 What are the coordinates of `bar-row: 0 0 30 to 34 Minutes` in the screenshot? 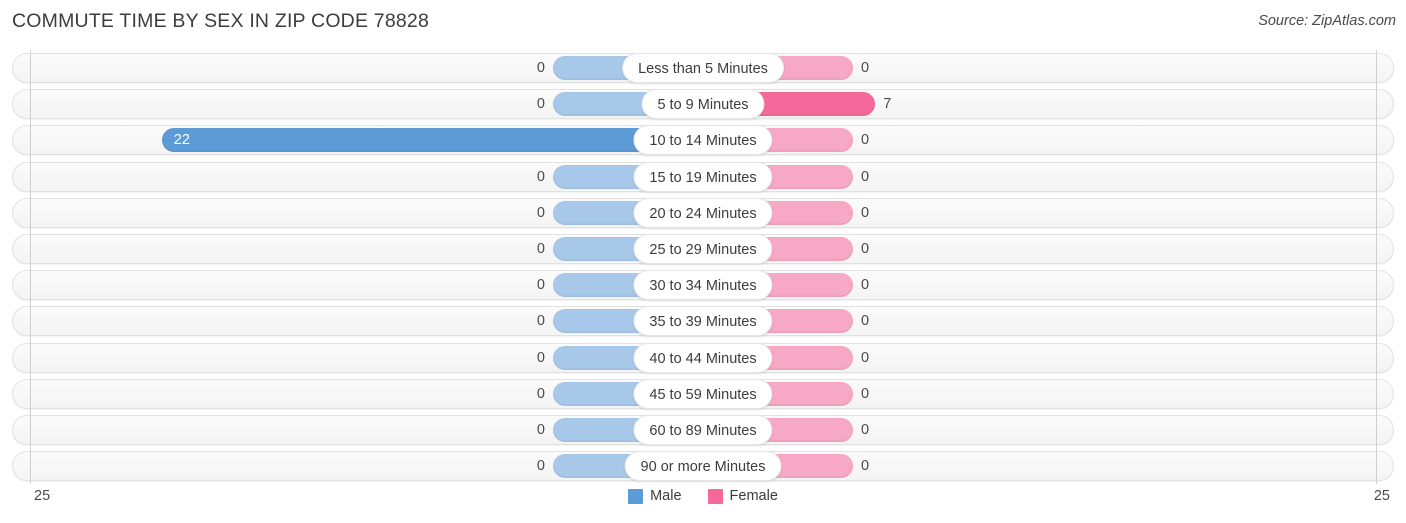 It's located at (703, 285).